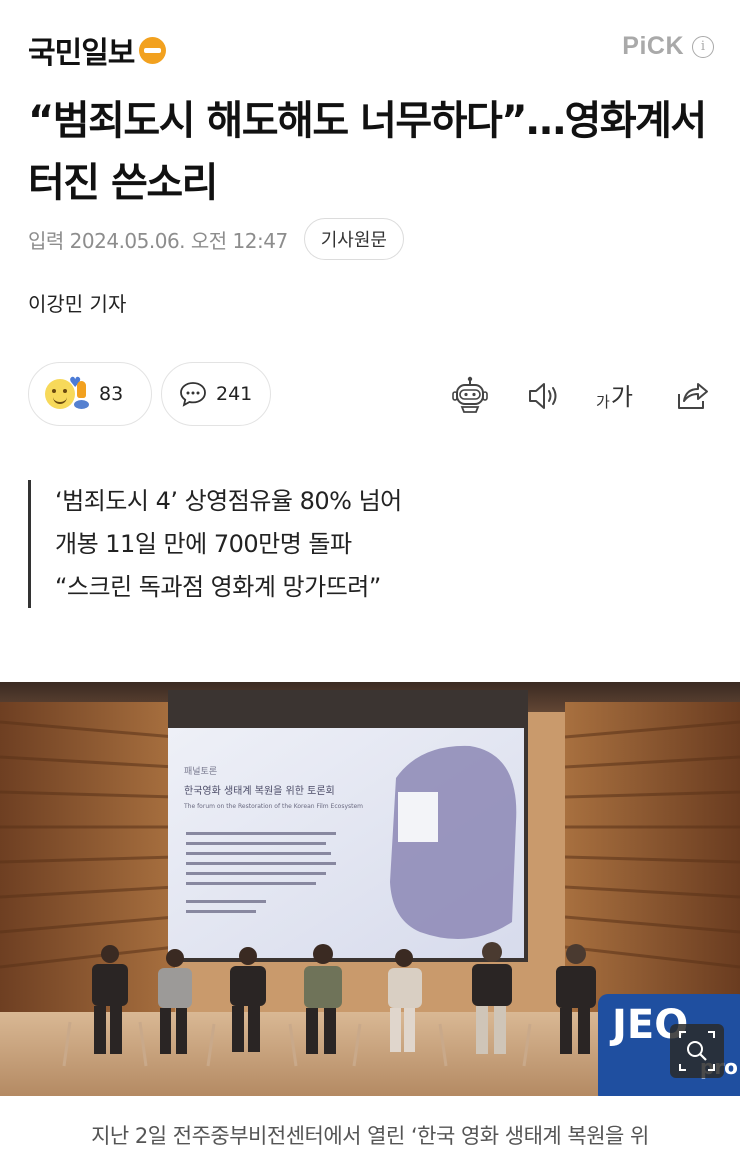 The height and width of the screenshot is (1162, 740). I want to click on app-header: 국민일보 PiCK i, so click(370, 46).